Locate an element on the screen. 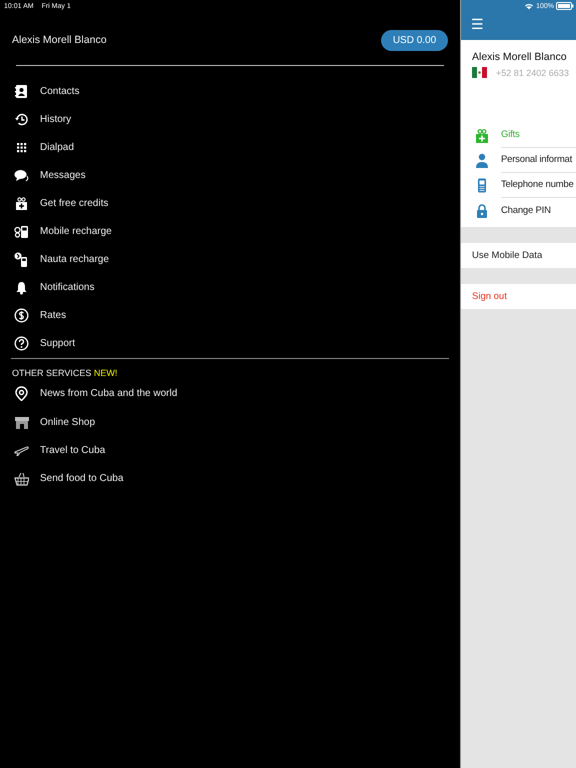 The height and width of the screenshot is (768, 576). dollar-circle-icon is located at coordinates (21, 316).